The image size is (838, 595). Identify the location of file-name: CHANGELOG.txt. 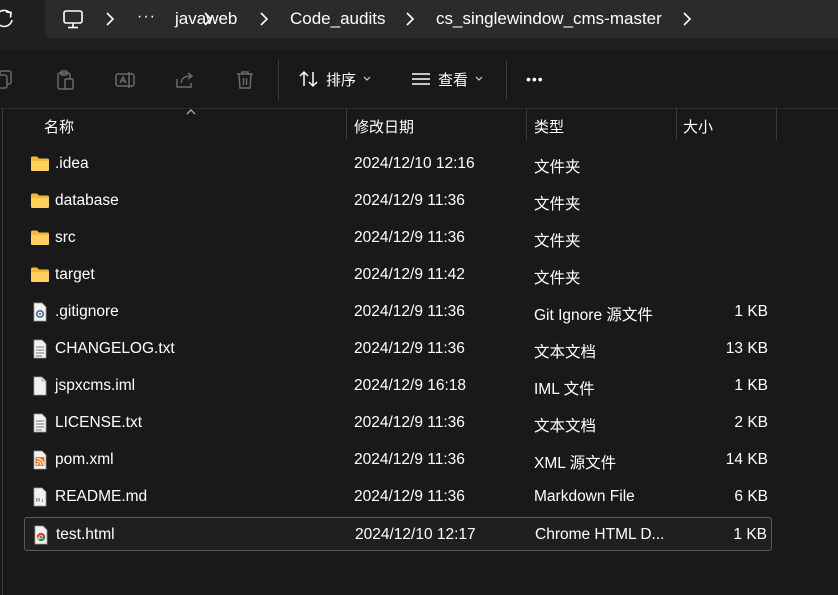
(115, 348).